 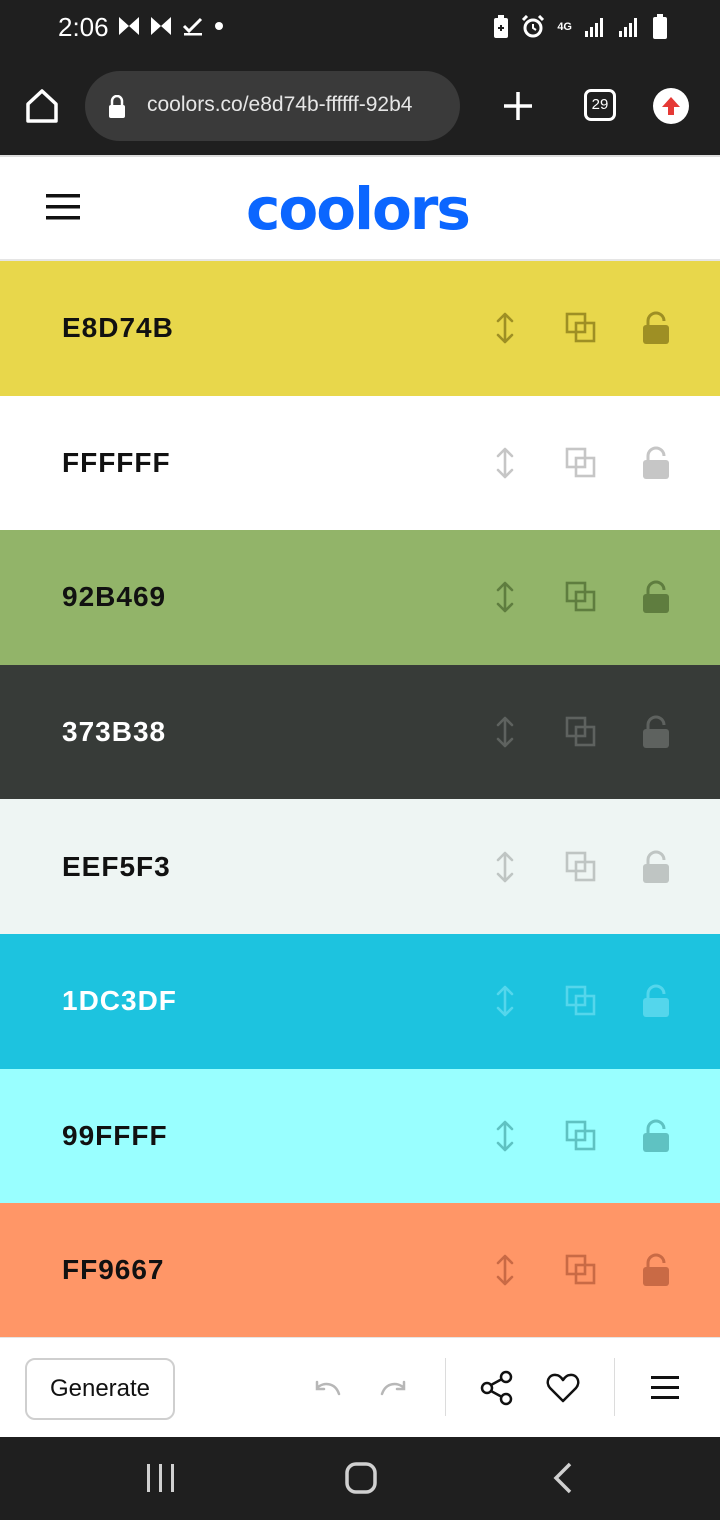 I want to click on checklist-icon, so click(x=192, y=26).